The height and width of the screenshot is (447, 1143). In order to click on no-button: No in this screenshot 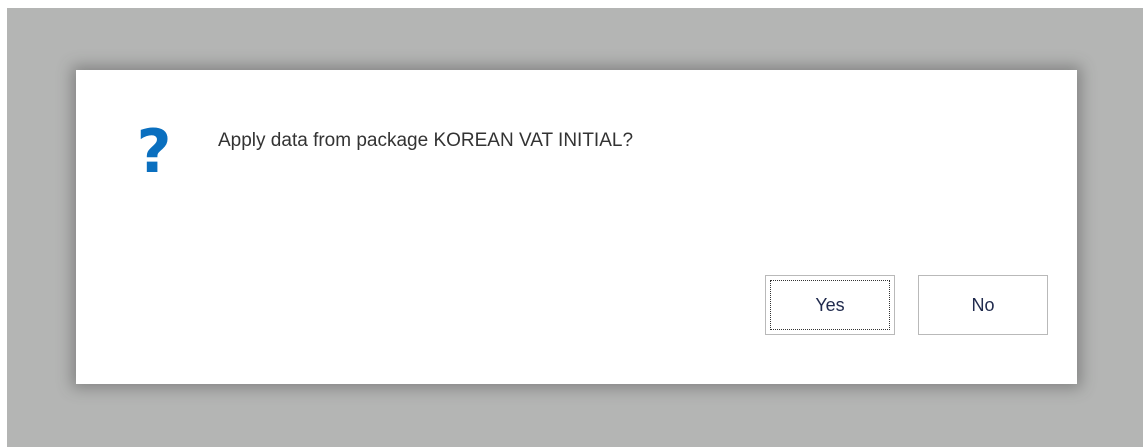, I will do `click(983, 305)`.